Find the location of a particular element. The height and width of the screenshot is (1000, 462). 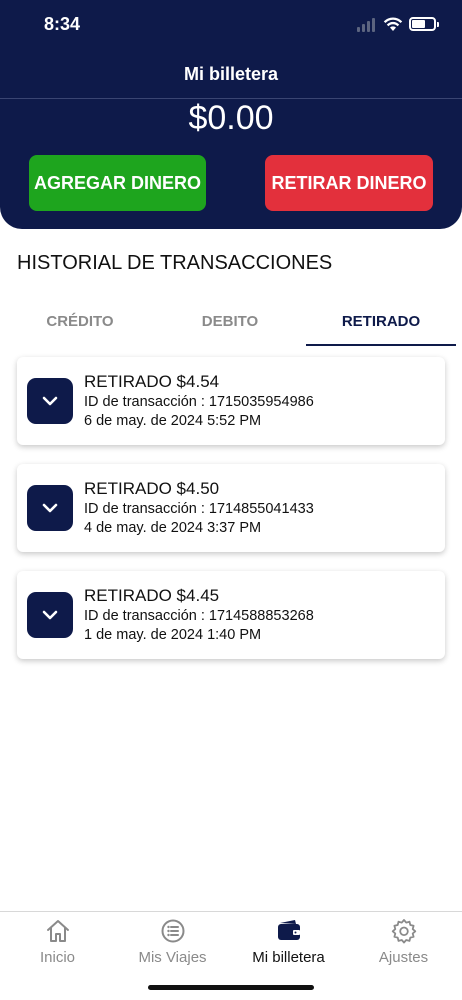

withdraw-money-button: RETIRAR DINERO is located at coordinates (349, 183).